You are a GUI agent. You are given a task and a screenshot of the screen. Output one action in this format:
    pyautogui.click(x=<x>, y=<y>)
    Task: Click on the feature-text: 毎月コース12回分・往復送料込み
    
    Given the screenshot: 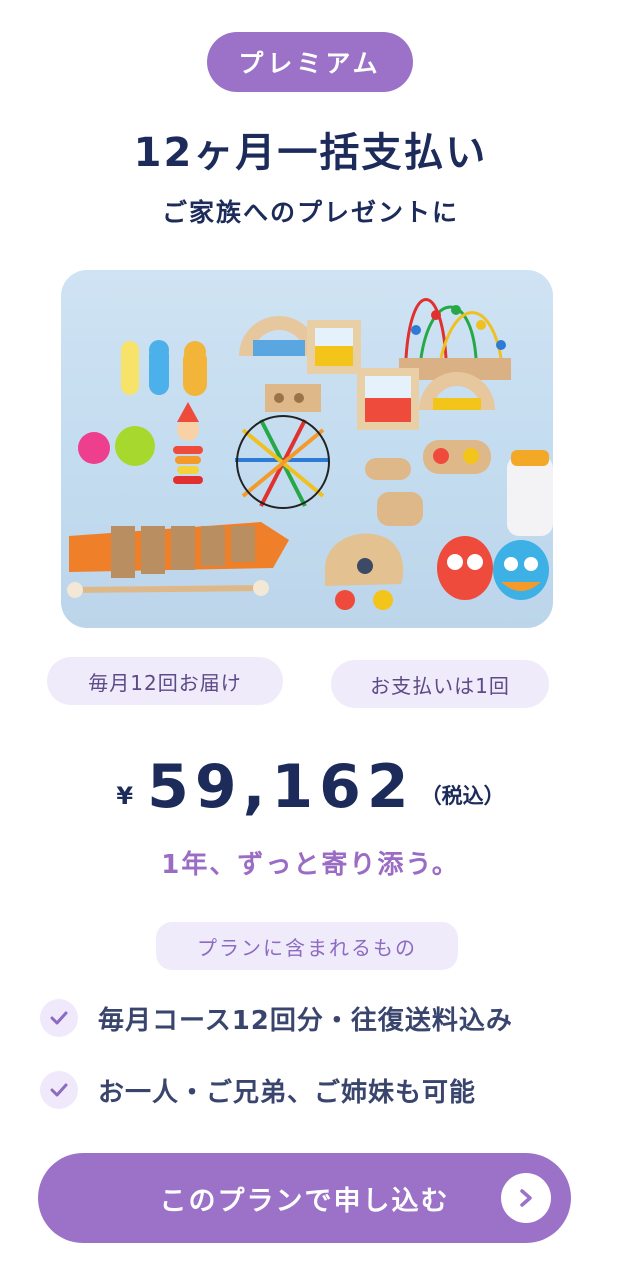 What is the action you would take?
    pyautogui.click(x=305, y=1020)
    